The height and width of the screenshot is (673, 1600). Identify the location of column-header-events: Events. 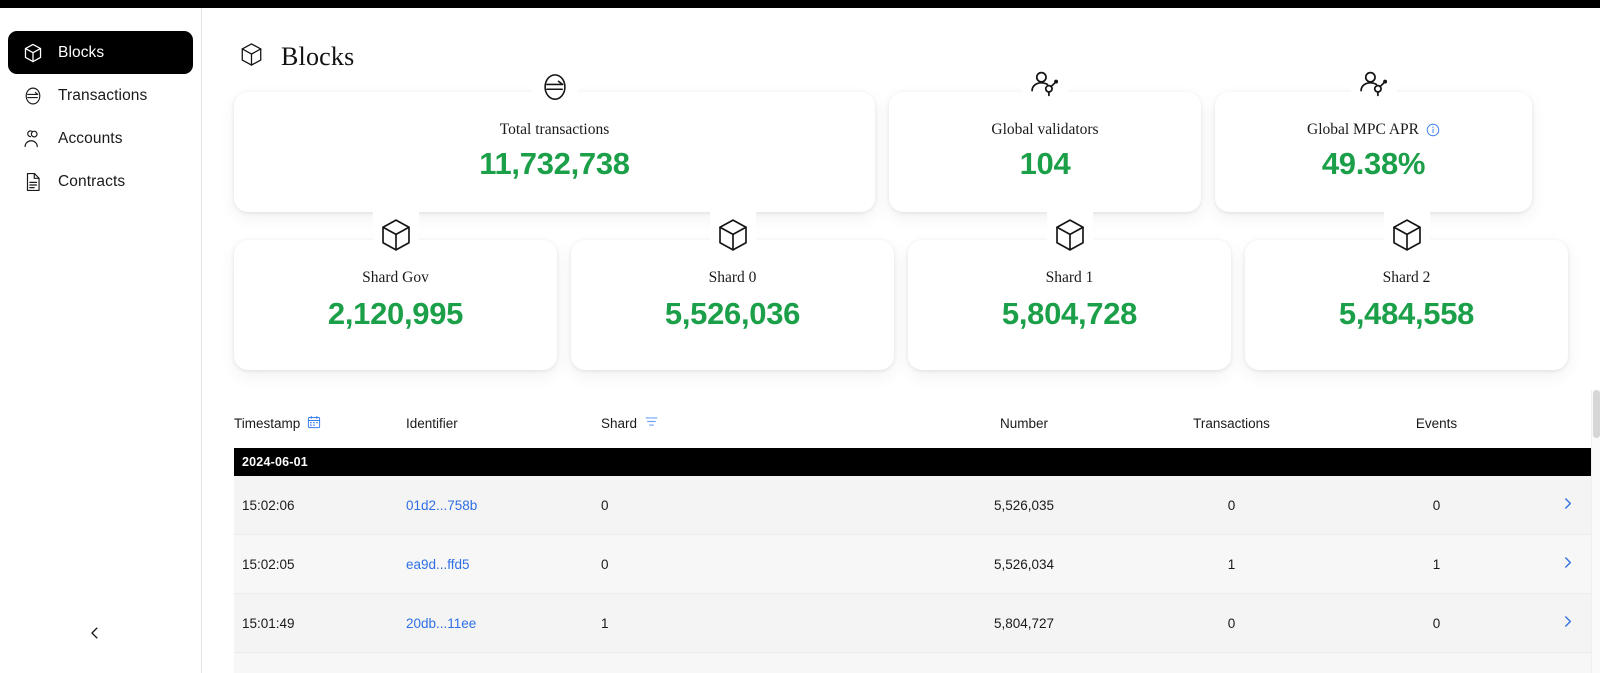
(1436, 426).